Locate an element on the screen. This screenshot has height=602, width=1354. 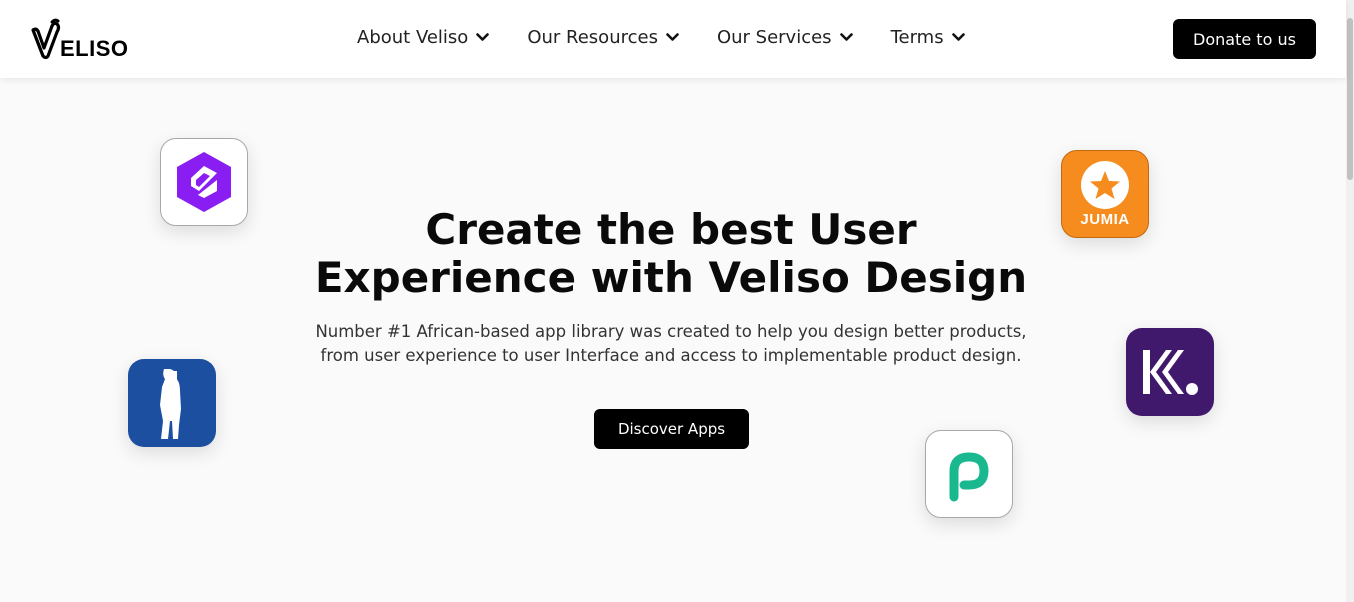
logo-text: ELISO is located at coordinates (94, 48).